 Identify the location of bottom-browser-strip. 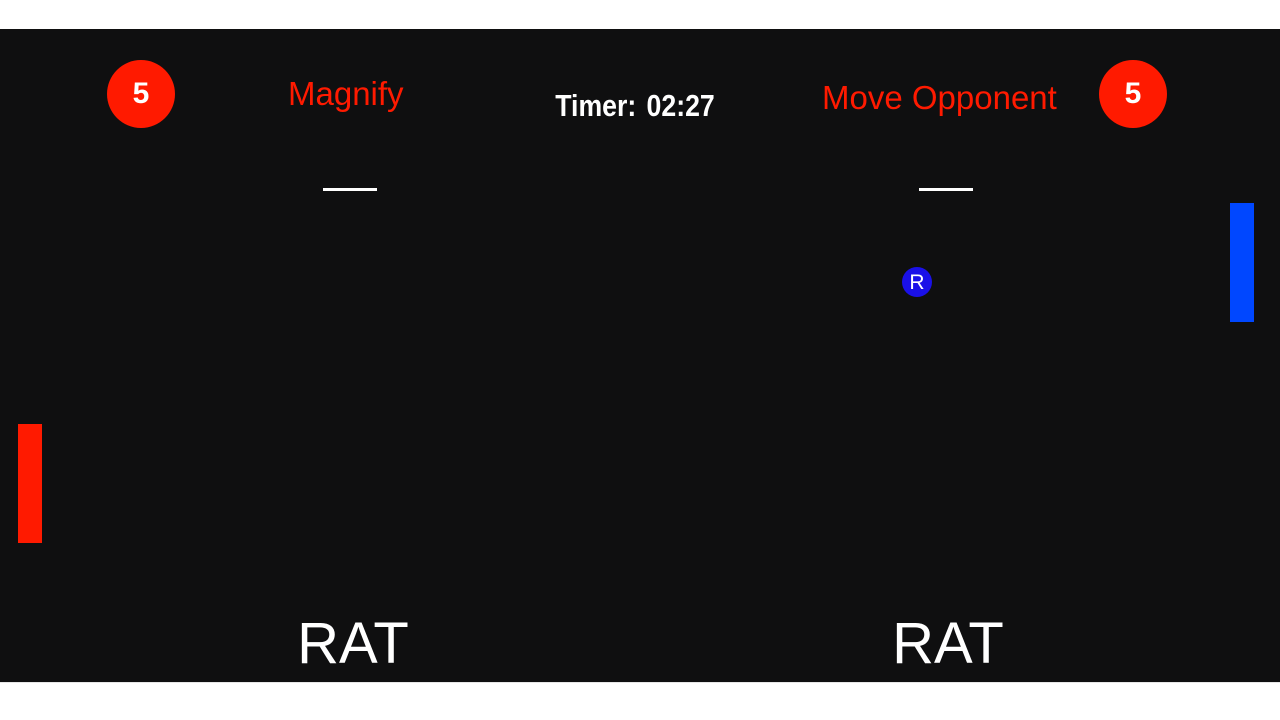
(640, 701).